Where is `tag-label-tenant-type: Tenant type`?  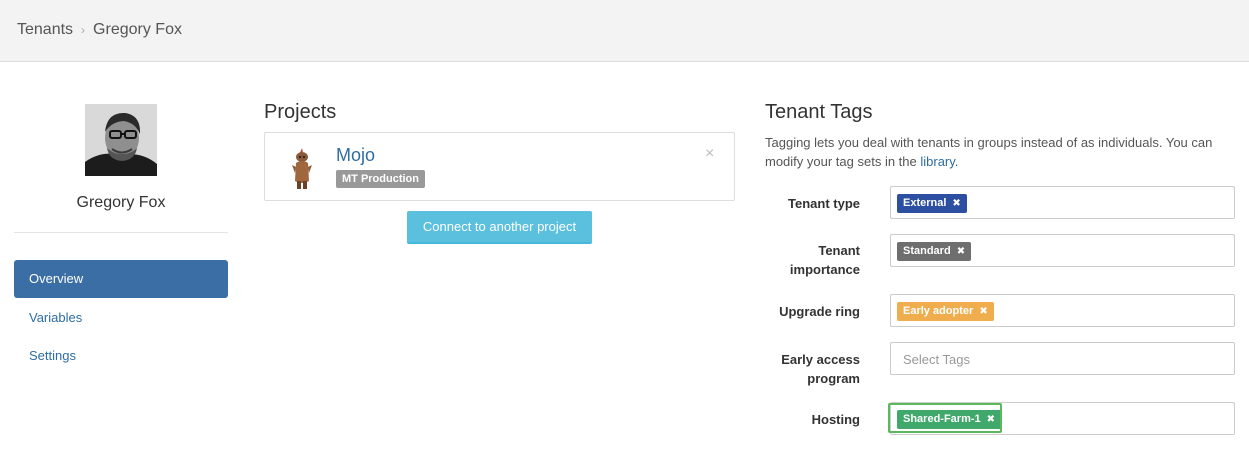
tag-label-tenant-type: Tenant type is located at coordinates (824, 203).